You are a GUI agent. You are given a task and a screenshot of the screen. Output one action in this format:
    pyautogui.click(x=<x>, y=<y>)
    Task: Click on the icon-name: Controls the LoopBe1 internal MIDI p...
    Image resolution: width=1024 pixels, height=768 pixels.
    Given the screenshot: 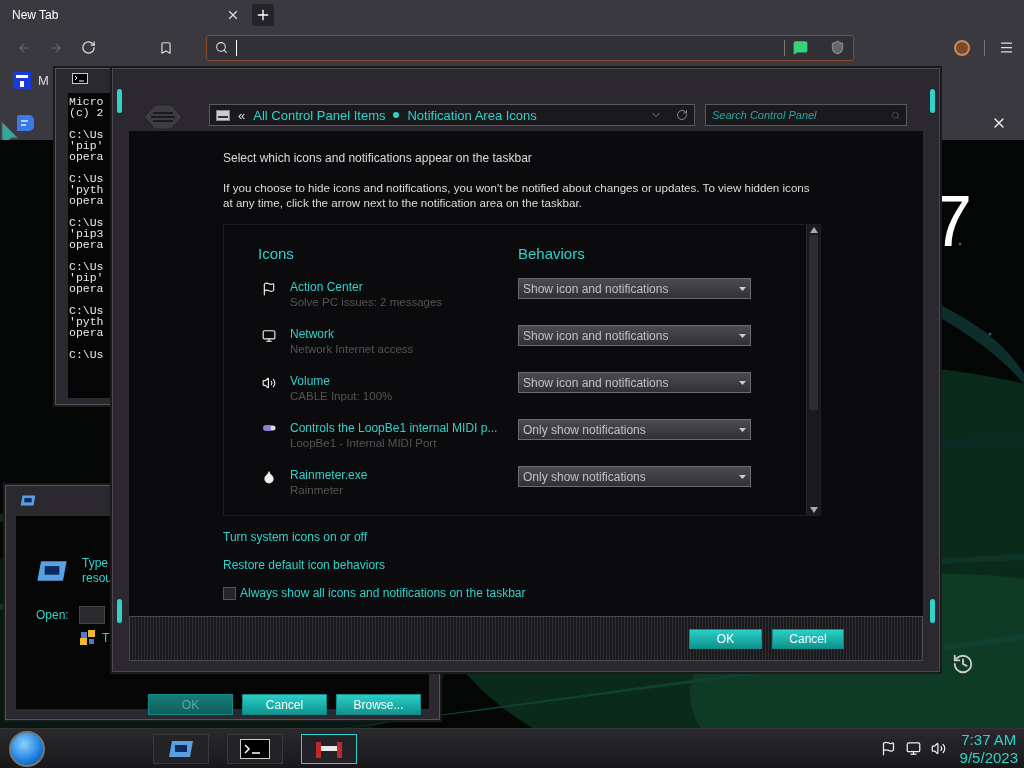 What is the action you would take?
    pyautogui.click(x=394, y=428)
    